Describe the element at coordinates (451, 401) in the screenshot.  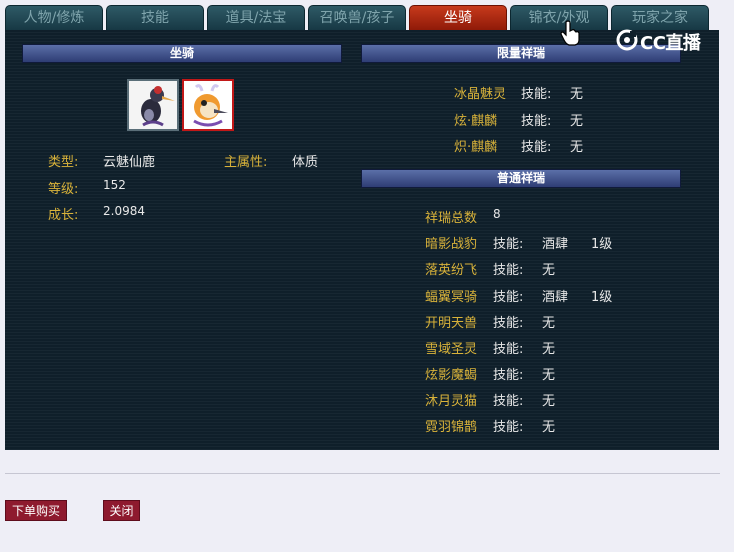
I see `normal-name-7: 沐月灵猫` at that location.